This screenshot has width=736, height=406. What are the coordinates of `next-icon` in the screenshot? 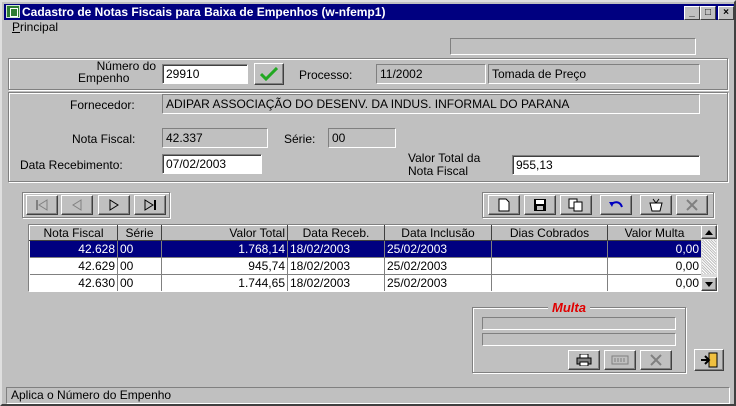 It's located at (114, 205).